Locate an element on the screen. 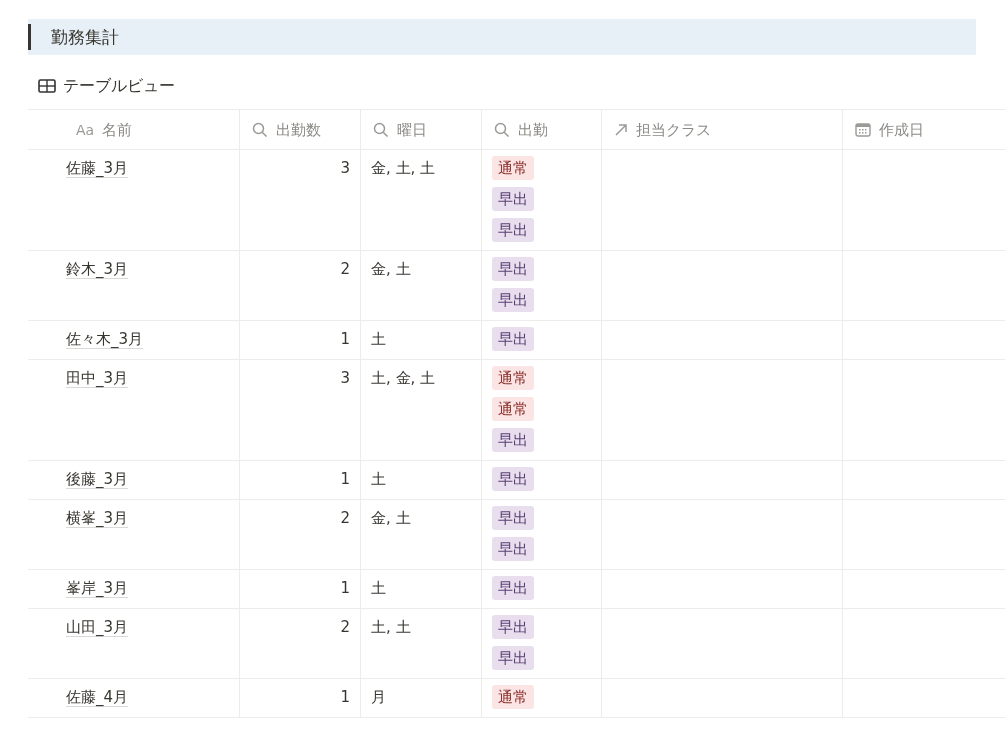 This screenshot has width=1005, height=730. weekday-cell: 土, 土 is located at coordinates (391, 627).